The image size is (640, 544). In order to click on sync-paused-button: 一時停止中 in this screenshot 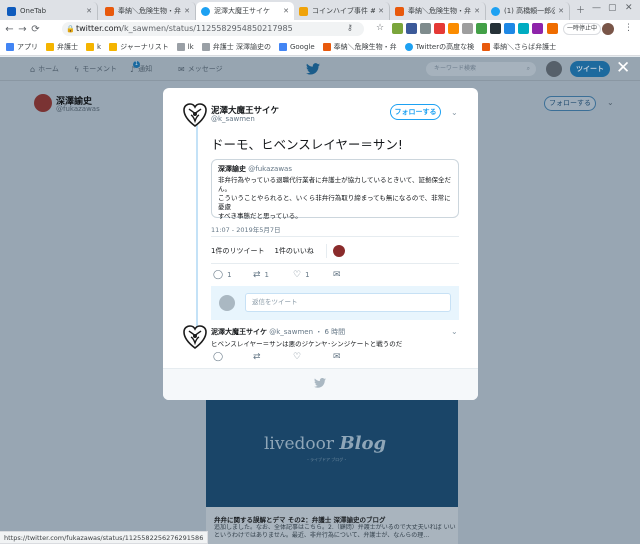, I will do `click(582, 29)`.